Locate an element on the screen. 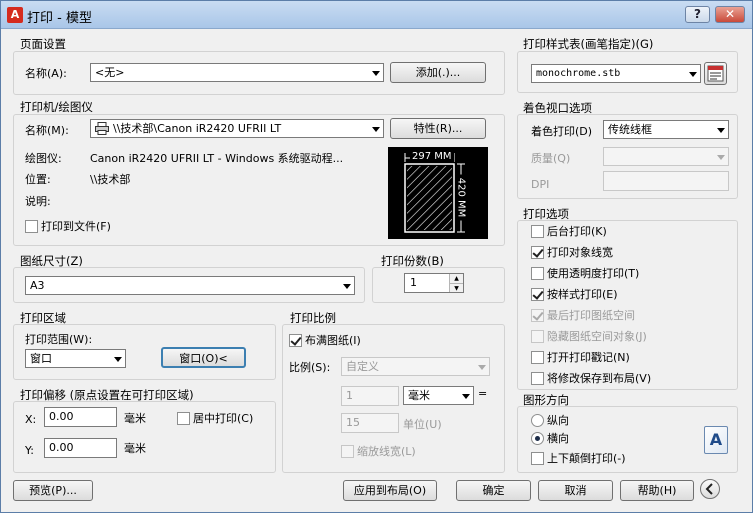 Image resolution: width=753 pixels, height=513 pixels. plot-option-label: 隐藏图纸空间对象(J) is located at coordinates (597, 336).